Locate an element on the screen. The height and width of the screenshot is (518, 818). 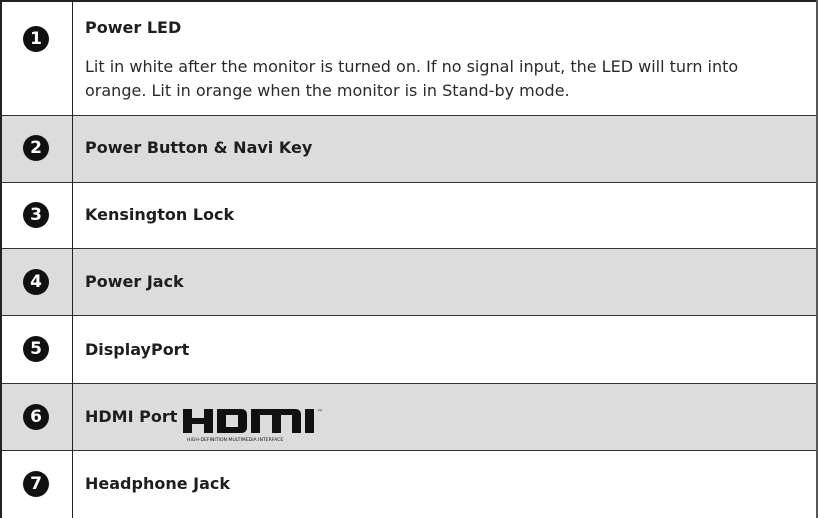
table-border-right is located at coordinates (817, 259).